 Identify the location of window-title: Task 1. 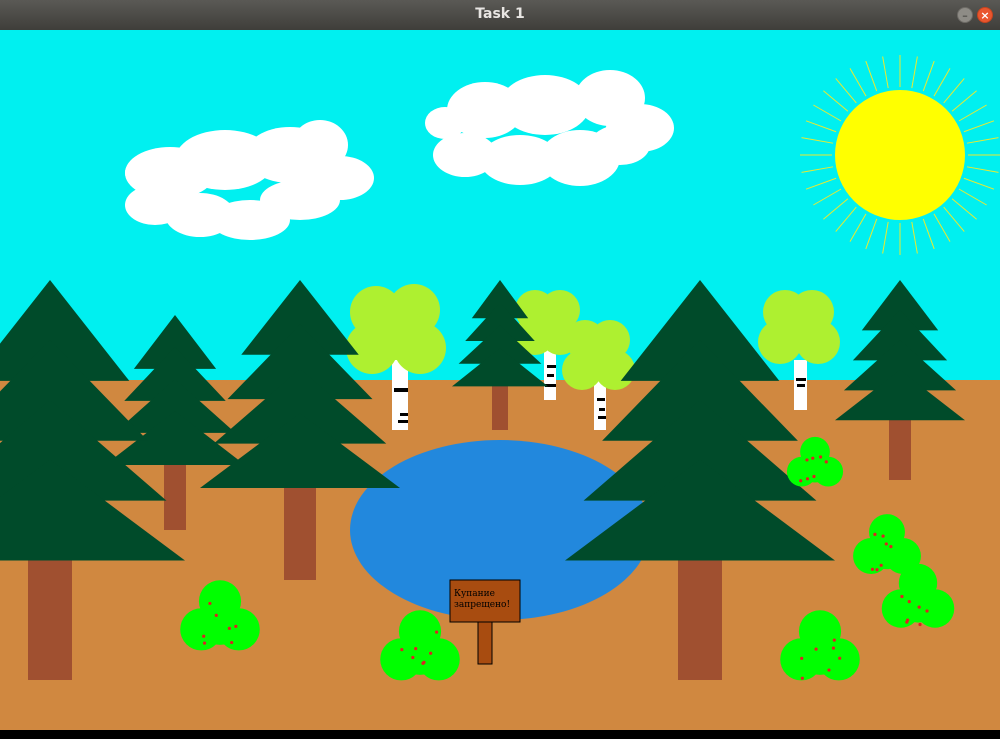
(500, 14).